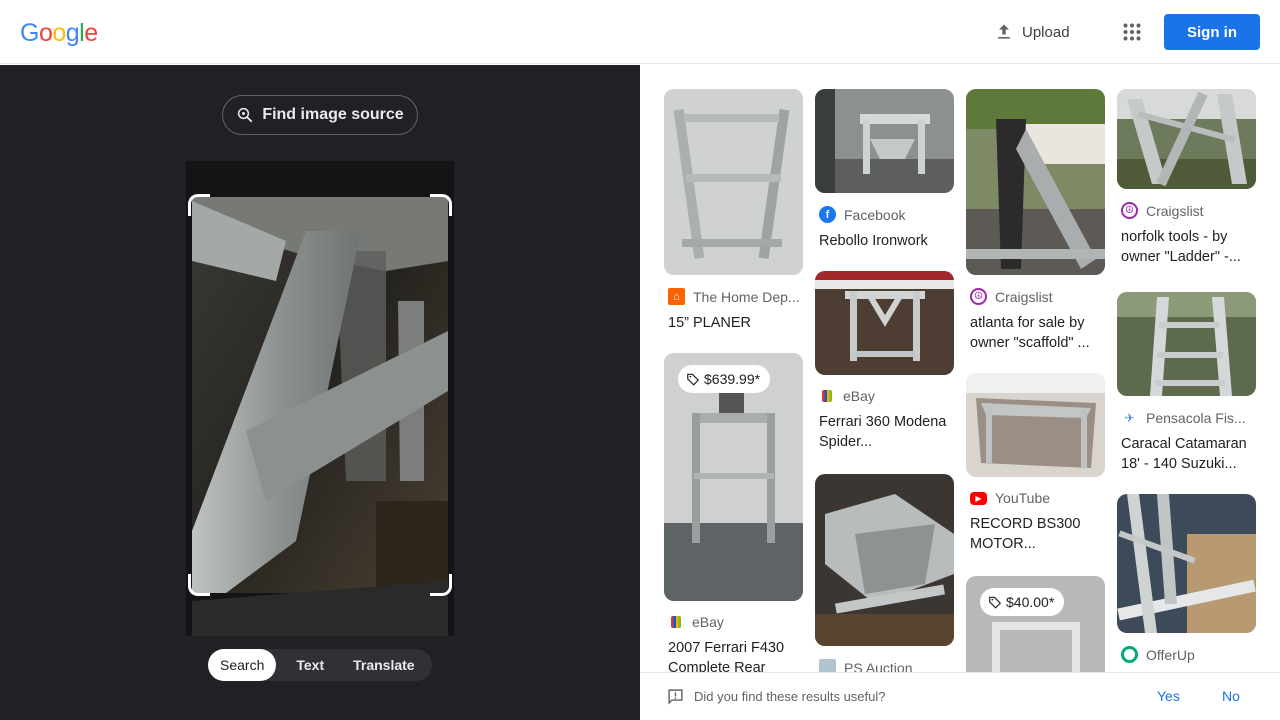 This screenshot has height=720, width=1280. What do you see at coordinates (72, 33) in the screenshot?
I see `logo-letter: g` at bounding box center [72, 33].